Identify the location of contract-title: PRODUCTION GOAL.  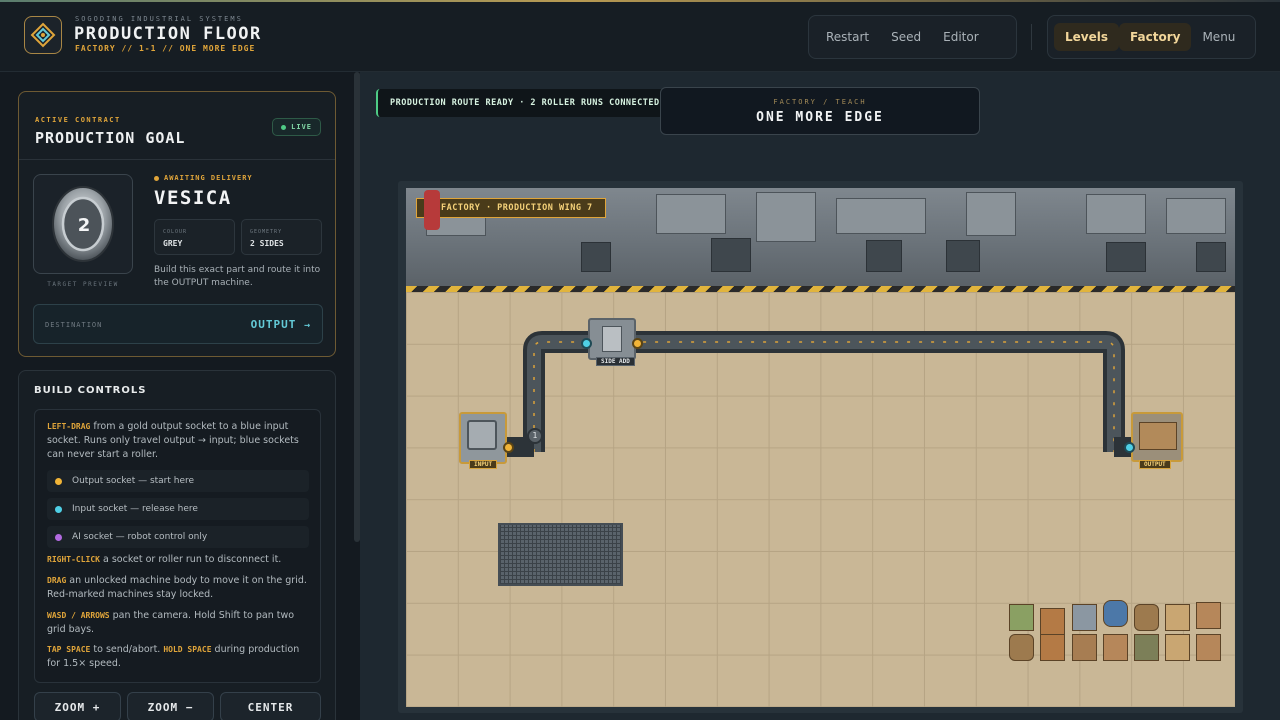
(110, 138).